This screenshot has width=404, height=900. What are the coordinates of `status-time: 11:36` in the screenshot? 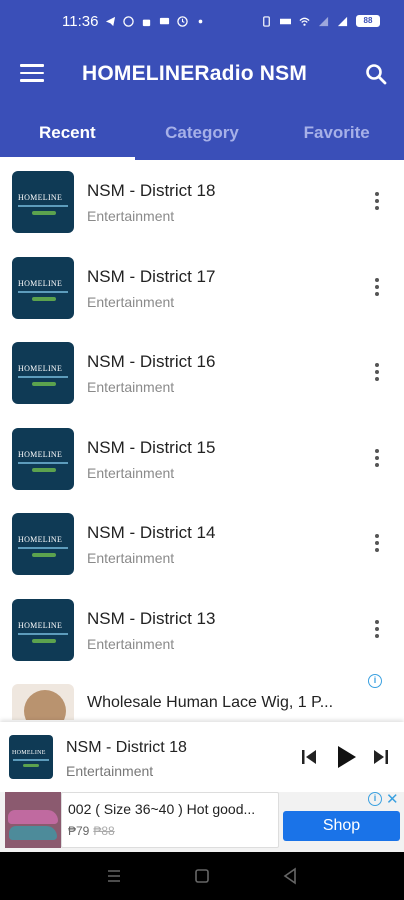 It's located at (80, 21).